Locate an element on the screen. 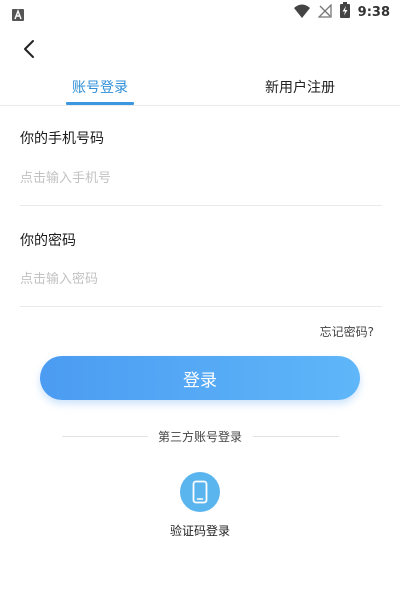  phone-label: 你的手机号码 is located at coordinates (62, 139).